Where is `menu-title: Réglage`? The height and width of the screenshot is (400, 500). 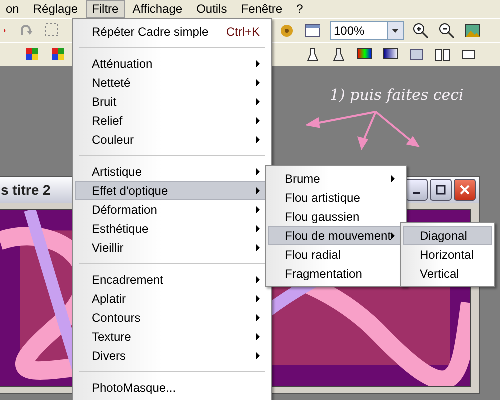
menu-title: Réglage is located at coordinates (55, 9).